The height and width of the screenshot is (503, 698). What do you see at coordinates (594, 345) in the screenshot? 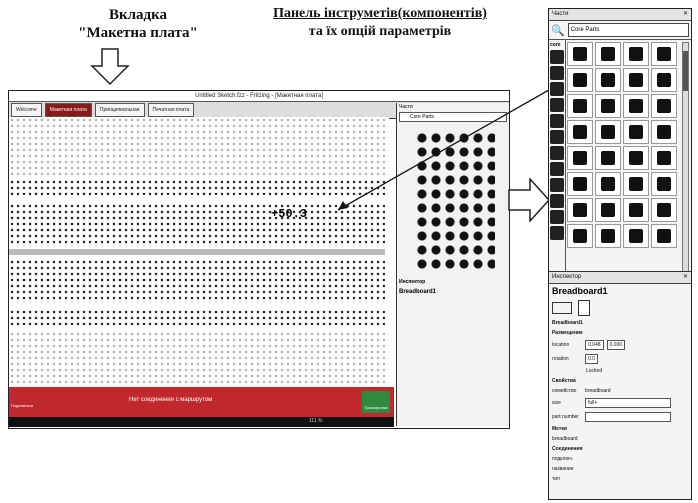
I see `location-x-field: 0.048` at bounding box center [594, 345].